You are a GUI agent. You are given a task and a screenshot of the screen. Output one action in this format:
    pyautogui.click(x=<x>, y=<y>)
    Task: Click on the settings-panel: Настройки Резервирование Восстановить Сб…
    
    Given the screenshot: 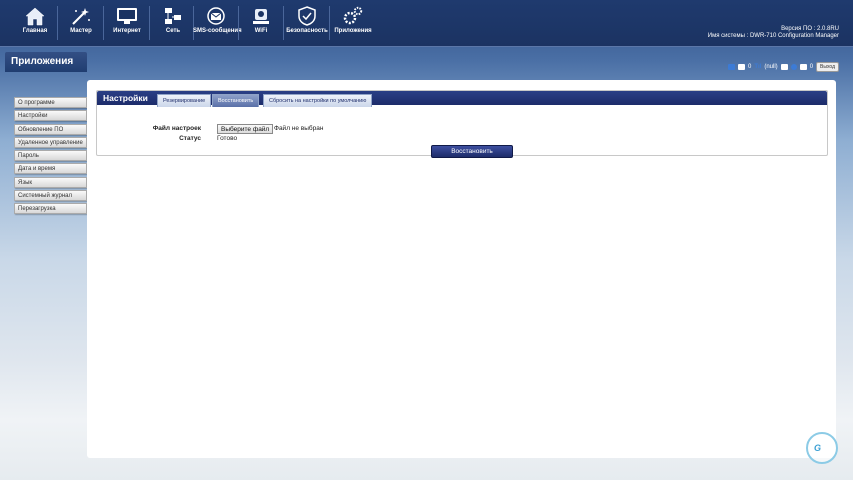 What is the action you would take?
    pyautogui.click(x=462, y=124)
    